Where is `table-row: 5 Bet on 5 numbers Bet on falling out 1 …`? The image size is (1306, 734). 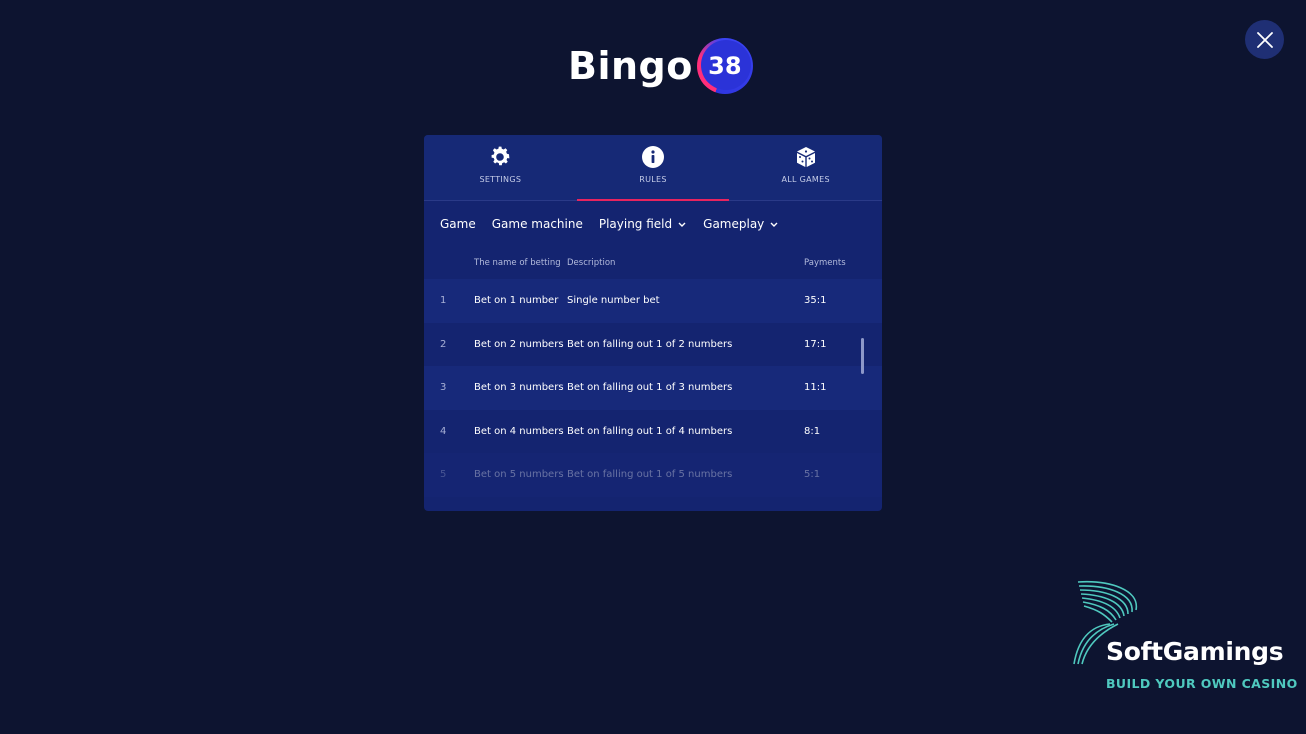
table-row: 5 Bet on 5 numbers Bet on falling out 1 … is located at coordinates (653, 475).